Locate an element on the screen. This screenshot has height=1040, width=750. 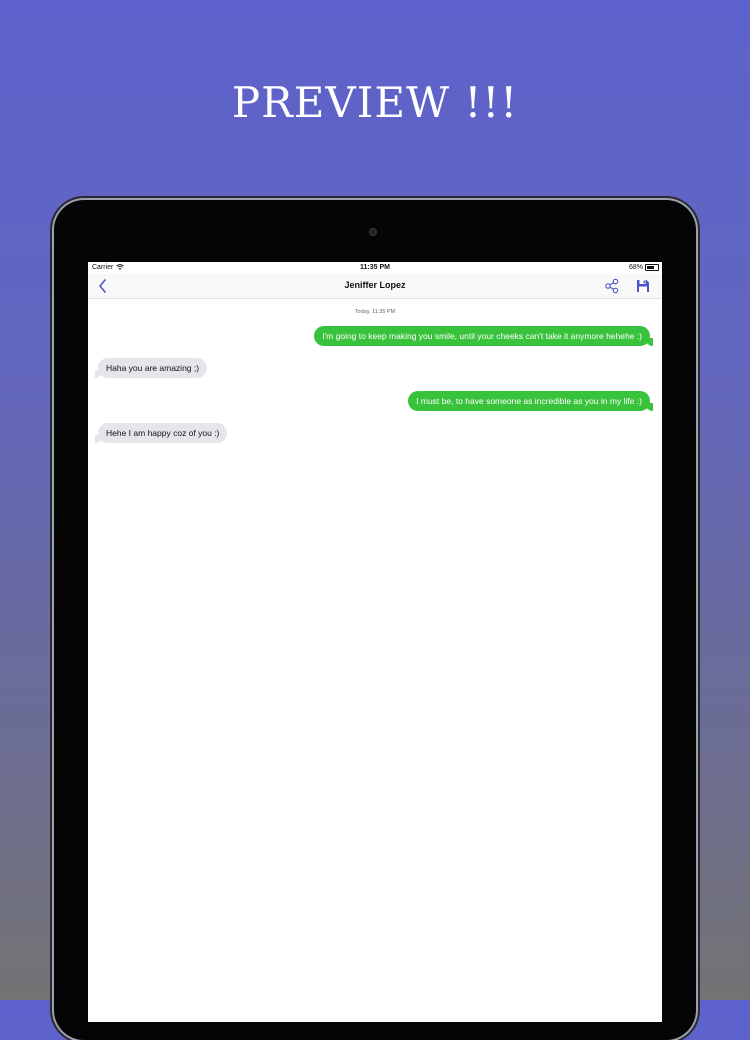
share-button is located at coordinates (612, 286).